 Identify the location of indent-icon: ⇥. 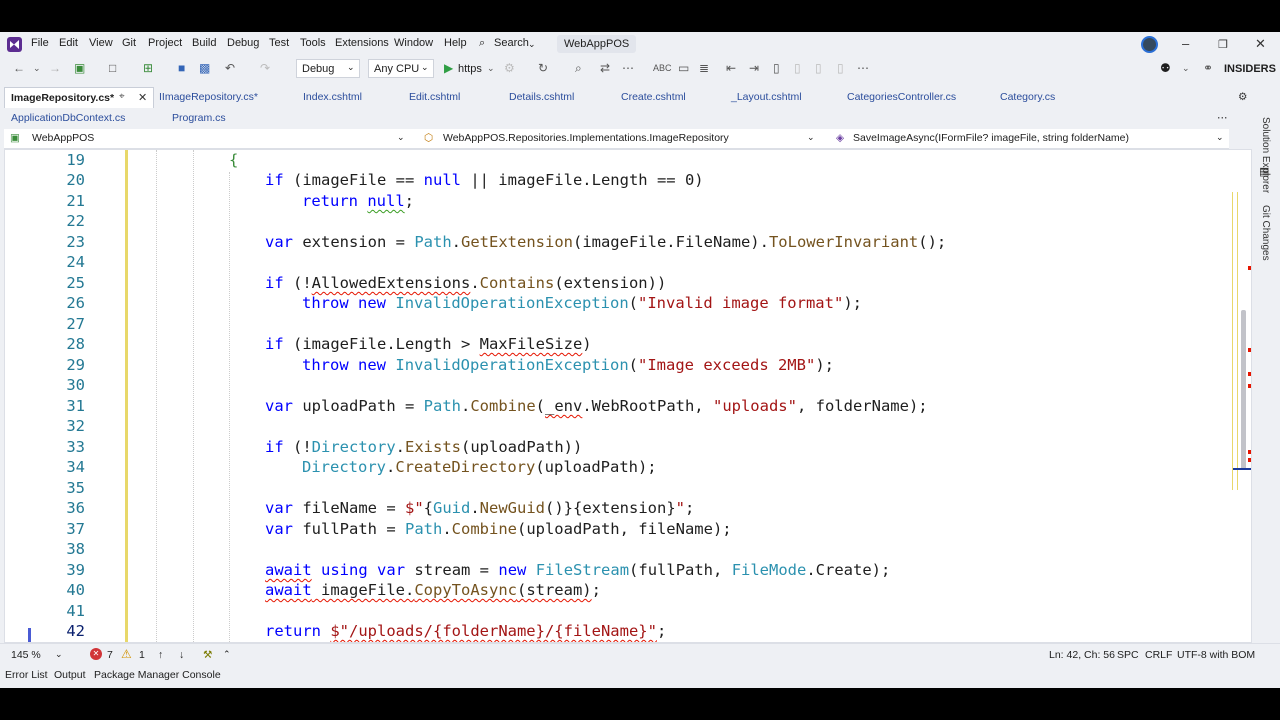
(754, 68).